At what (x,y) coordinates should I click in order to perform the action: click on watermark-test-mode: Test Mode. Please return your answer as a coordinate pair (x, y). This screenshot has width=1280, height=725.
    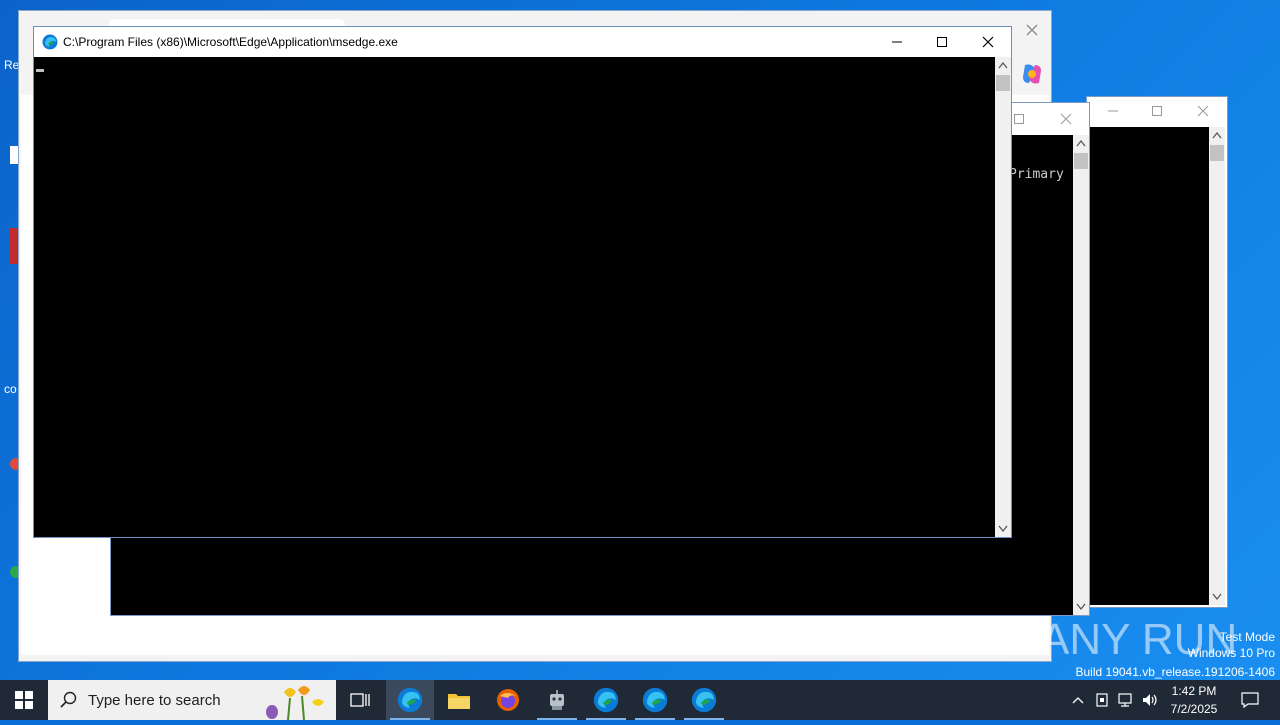
    Looking at the image, I should click on (1247, 637).